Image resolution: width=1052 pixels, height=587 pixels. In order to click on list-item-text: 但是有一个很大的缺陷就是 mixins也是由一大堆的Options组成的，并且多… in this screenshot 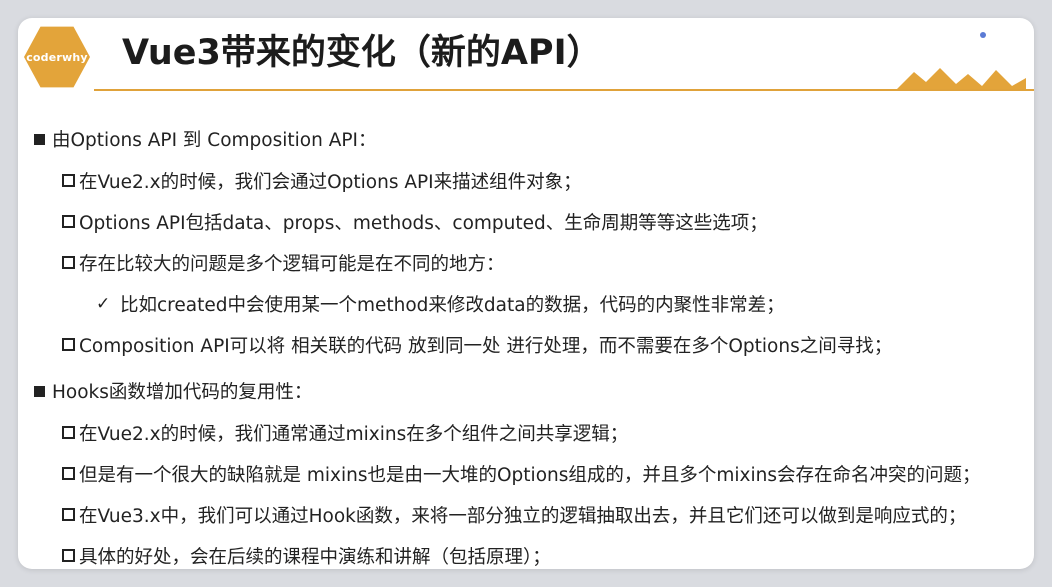, I will do `click(530, 475)`.